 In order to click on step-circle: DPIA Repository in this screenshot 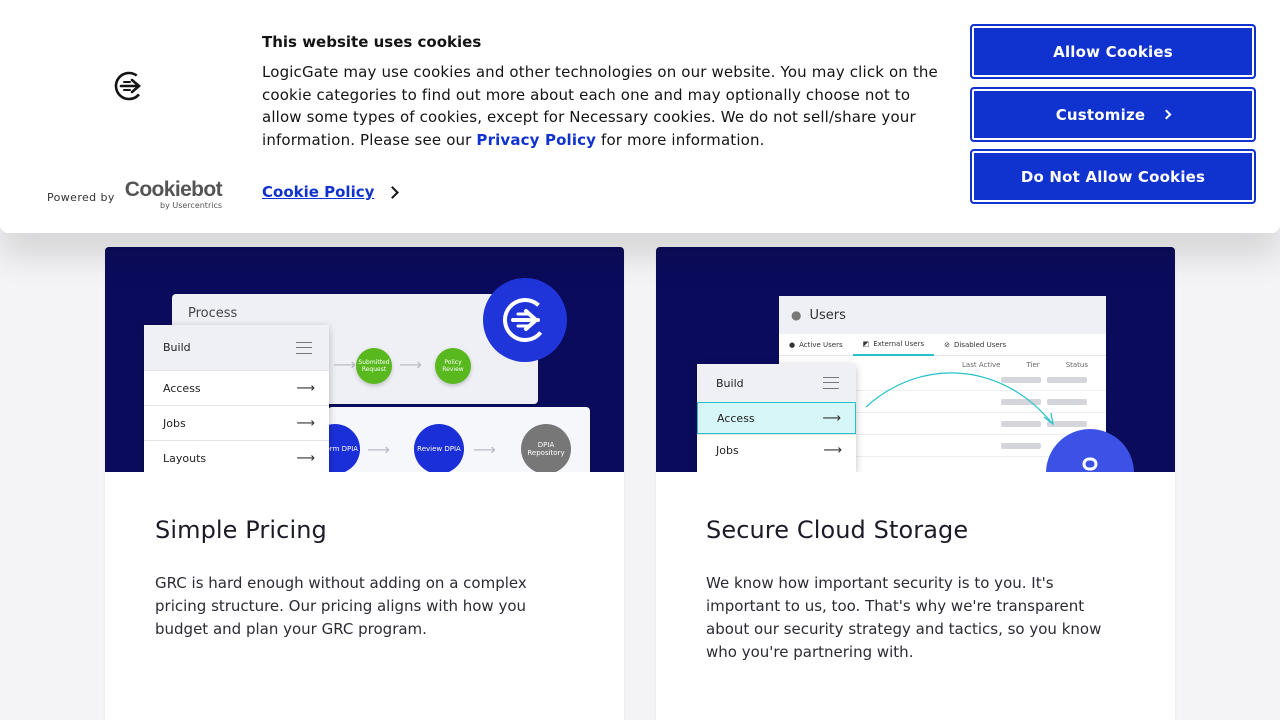, I will do `click(546, 448)`.